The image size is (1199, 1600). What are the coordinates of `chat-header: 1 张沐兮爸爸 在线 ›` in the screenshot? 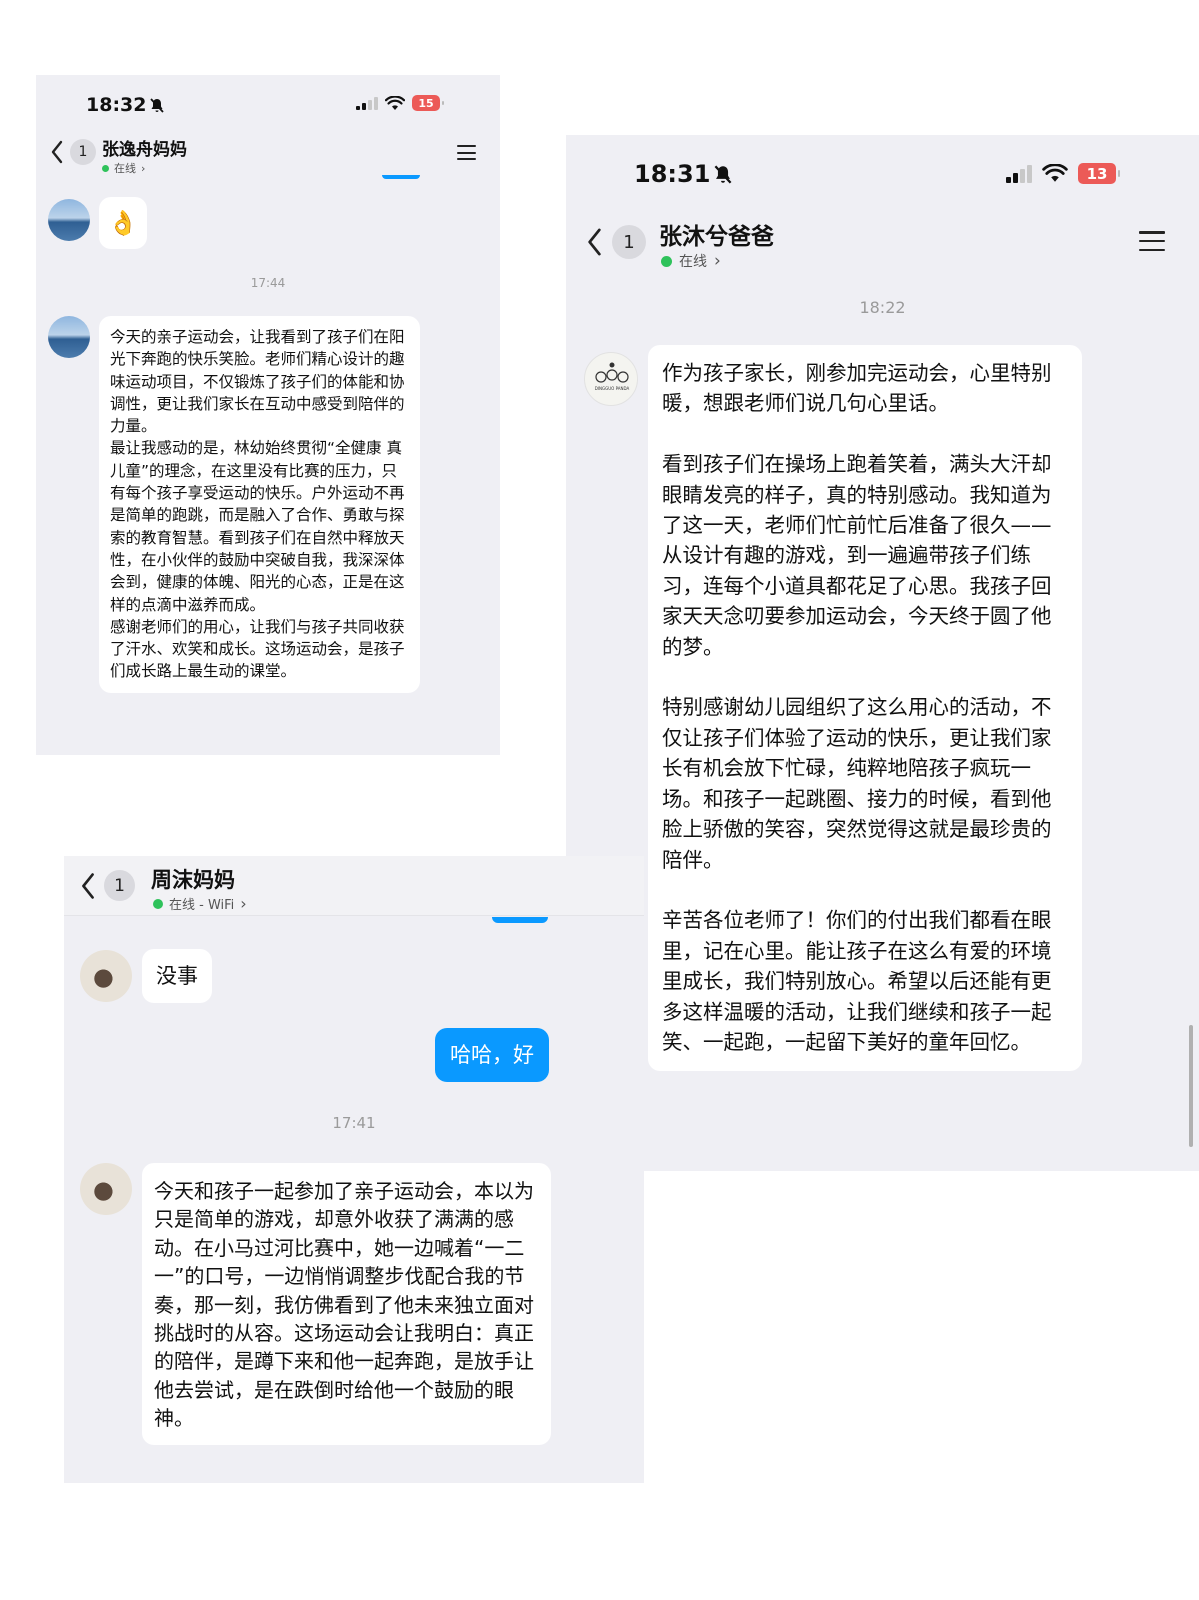 It's located at (882, 244).